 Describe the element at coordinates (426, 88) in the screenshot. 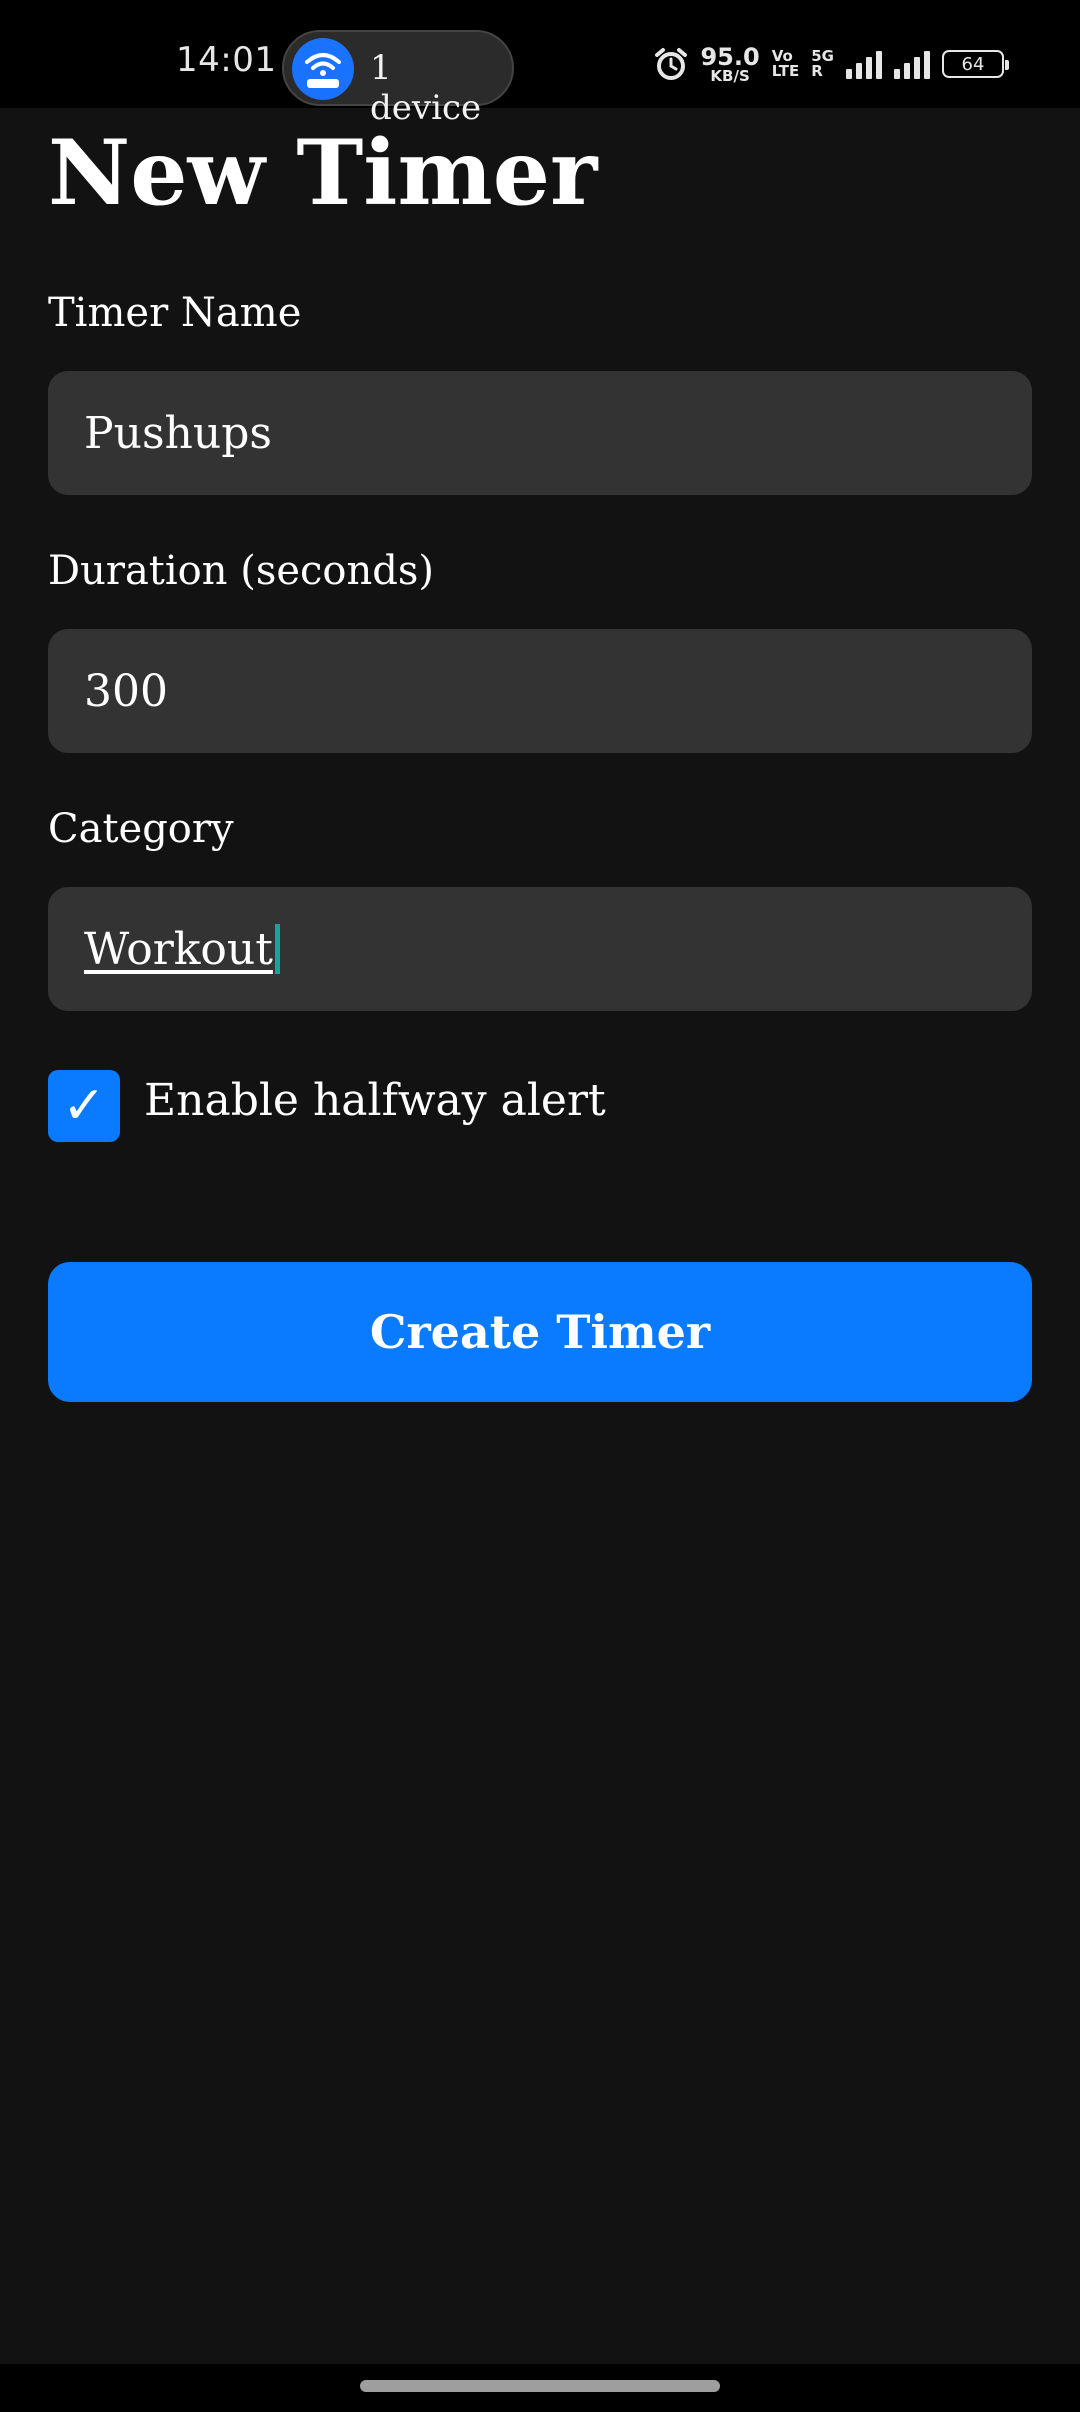

I see `hotspot-label: 1 device` at that location.